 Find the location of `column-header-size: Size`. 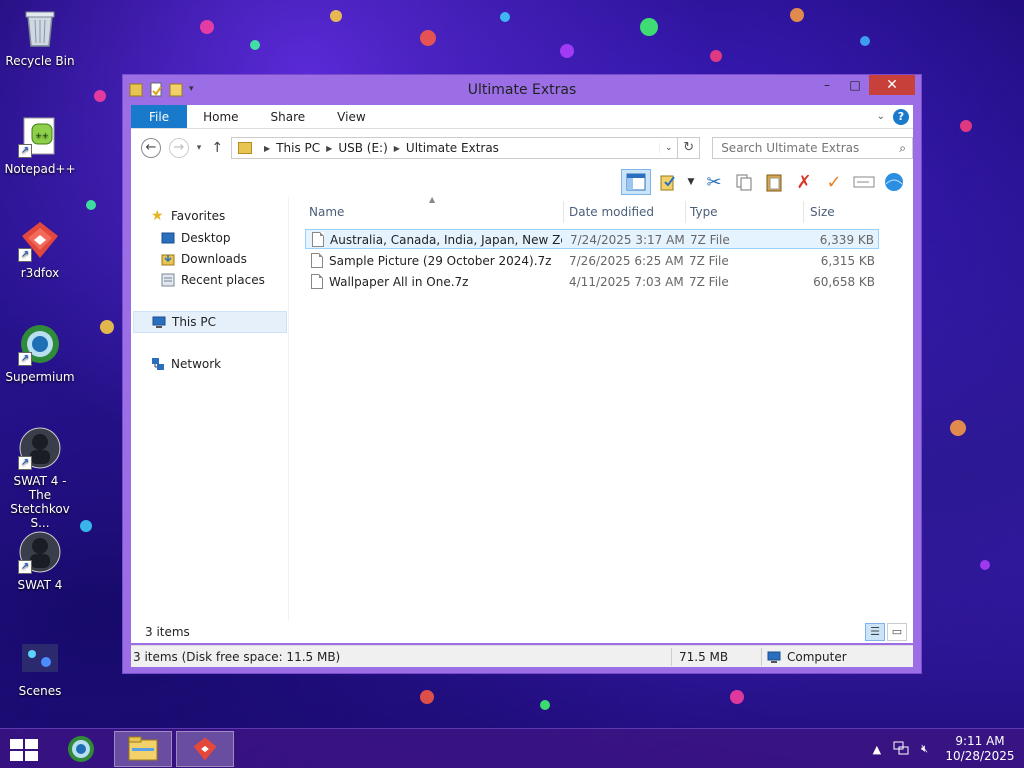

column-header-size: Size is located at coordinates (822, 215).